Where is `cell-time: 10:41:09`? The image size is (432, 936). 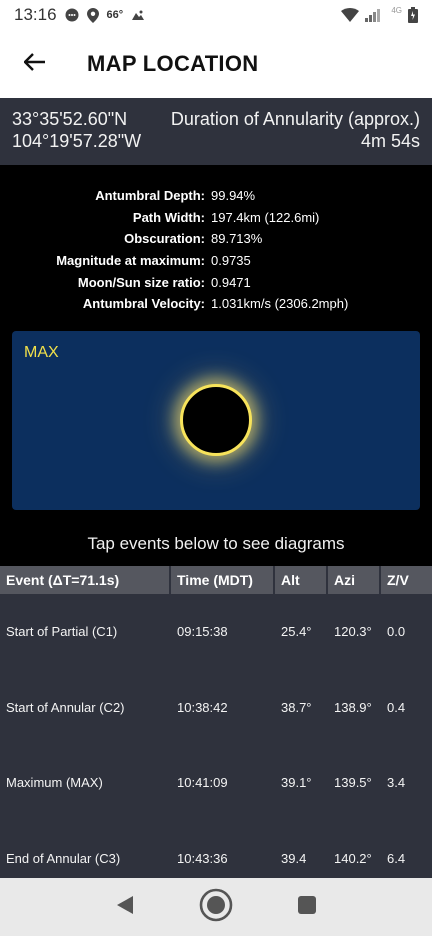
cell-time: 10:41:09 is located at coordinates (202, 783).